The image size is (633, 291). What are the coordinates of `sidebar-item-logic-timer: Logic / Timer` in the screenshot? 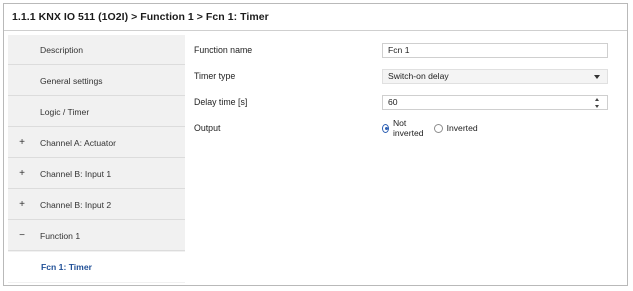 It's located at (96, 112).